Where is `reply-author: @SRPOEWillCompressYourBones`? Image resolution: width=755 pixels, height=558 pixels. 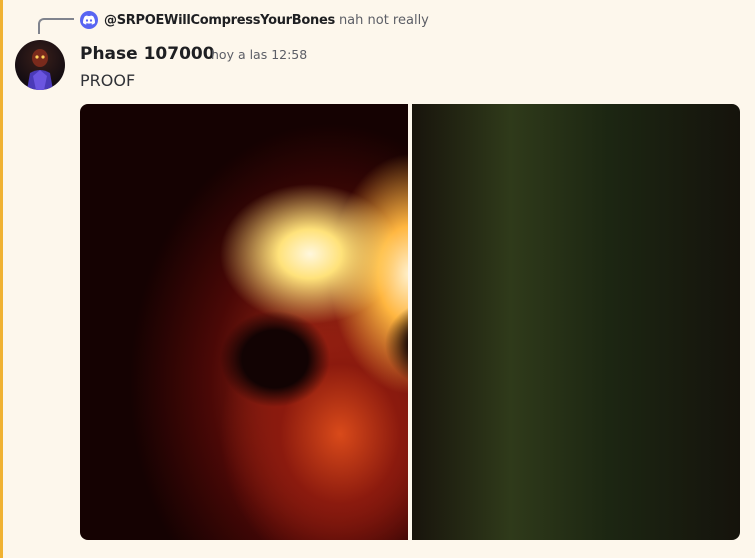
reply-author: @SRPOEWillCompressYourBones is located at coordinates (219, 20).